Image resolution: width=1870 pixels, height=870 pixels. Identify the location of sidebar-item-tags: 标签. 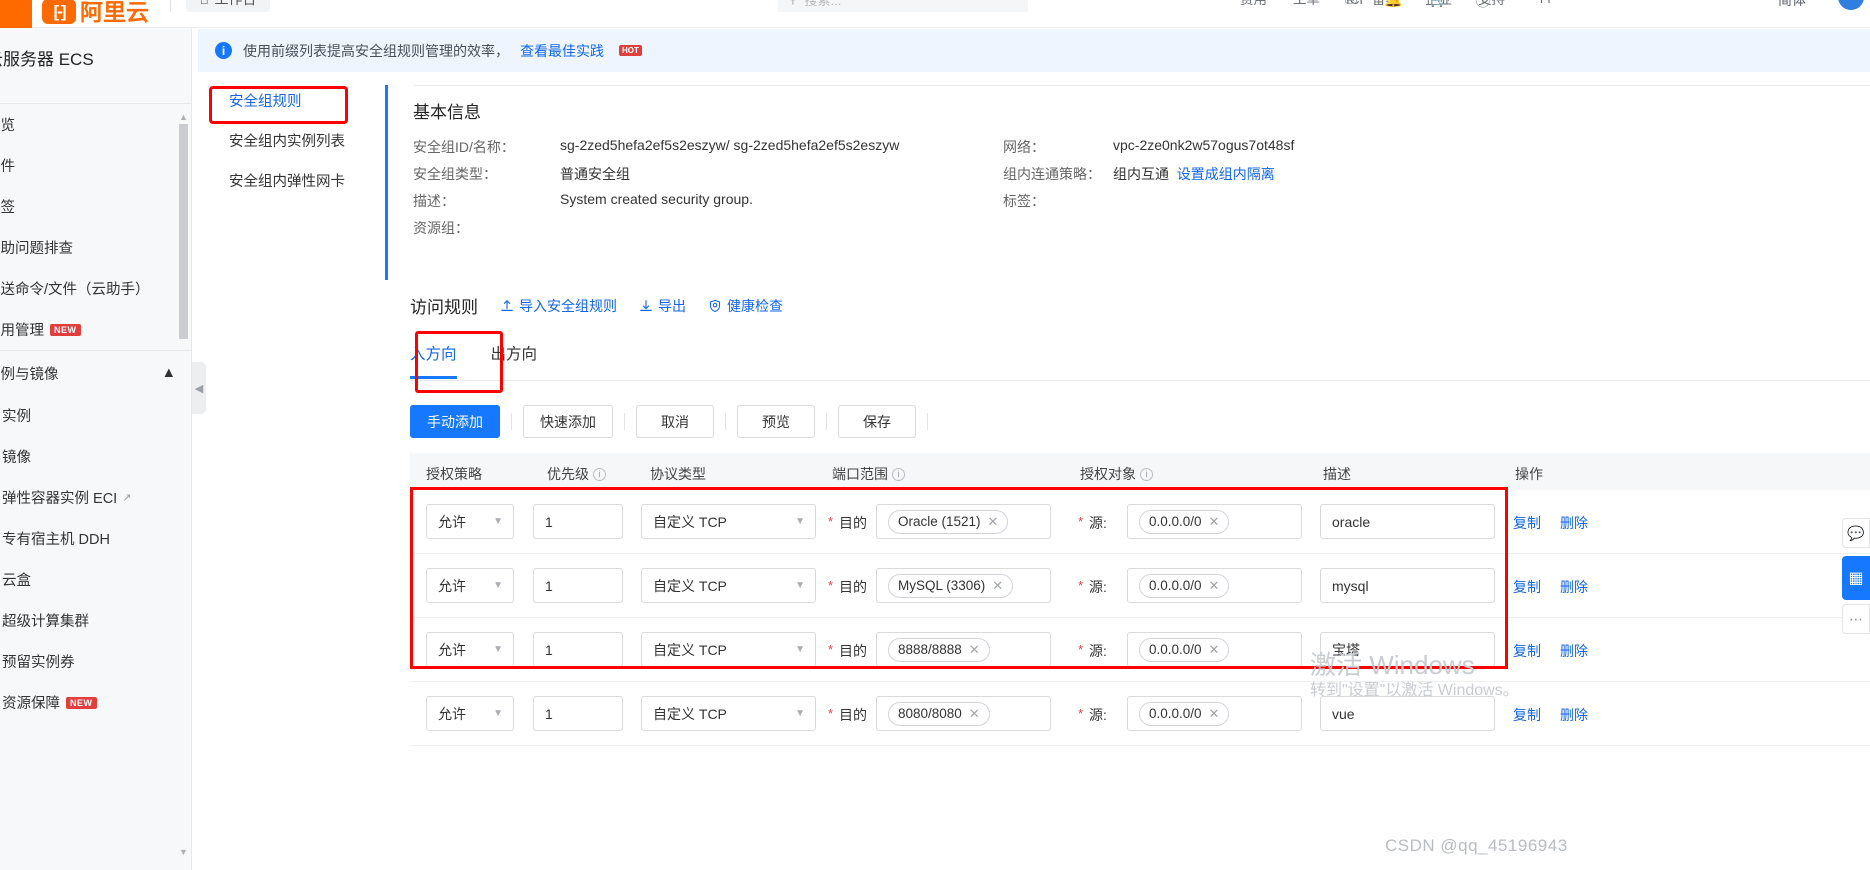
(96, 206).